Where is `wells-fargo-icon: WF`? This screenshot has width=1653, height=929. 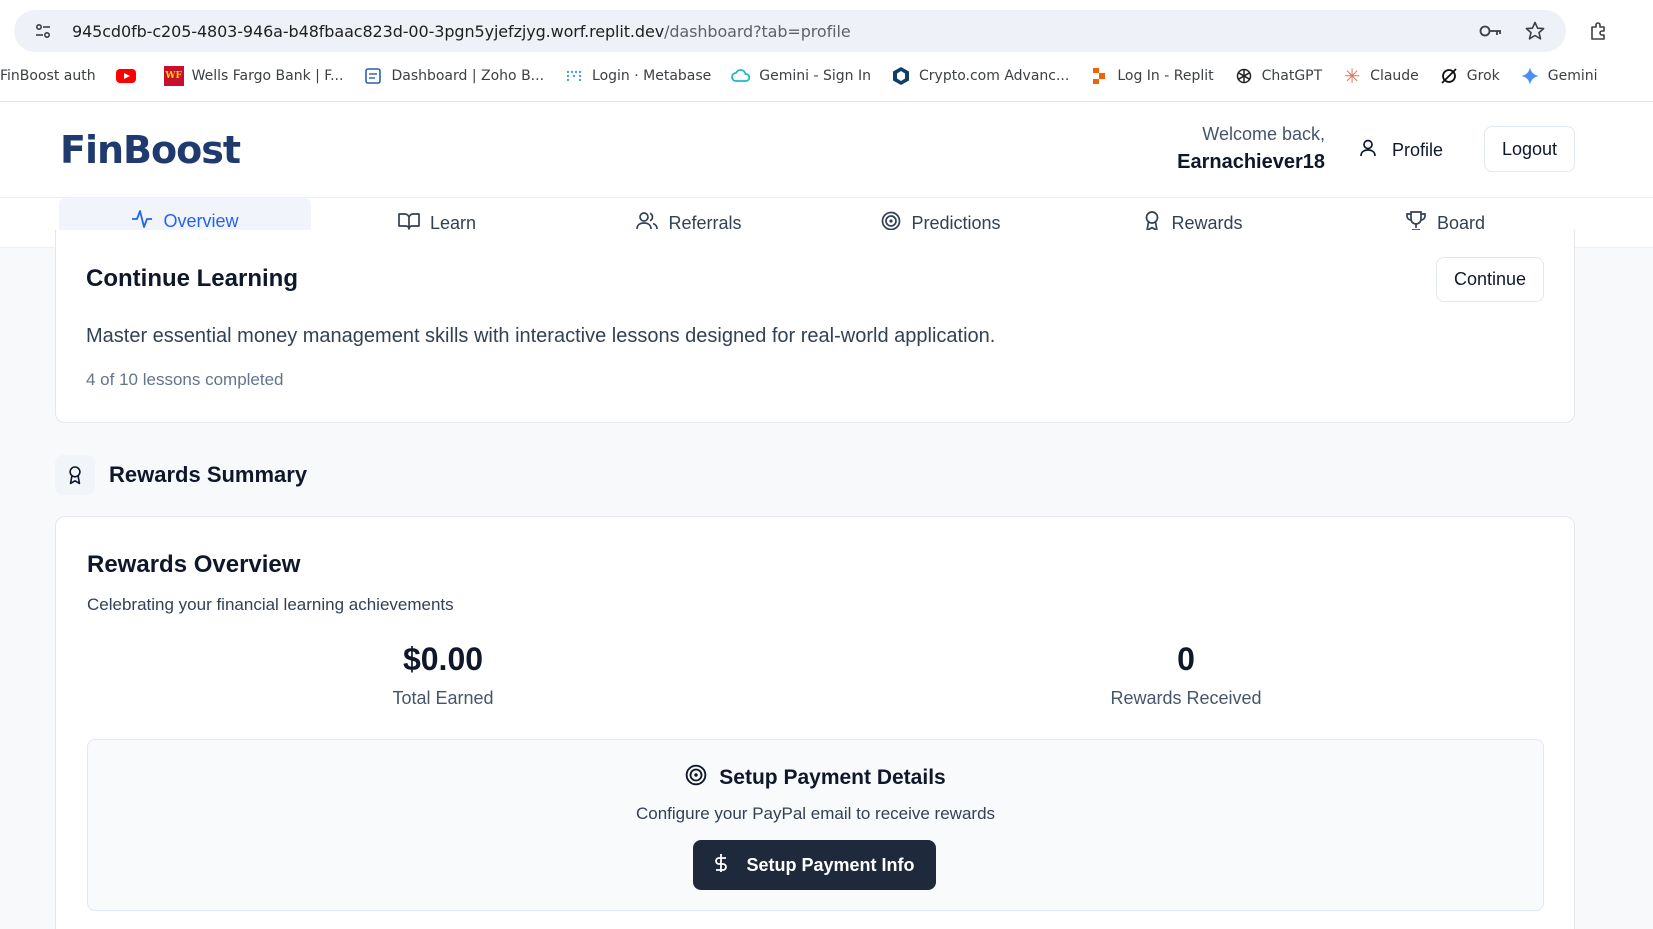
wells-fargo-icon: WF is located at coordinates (173, 76).